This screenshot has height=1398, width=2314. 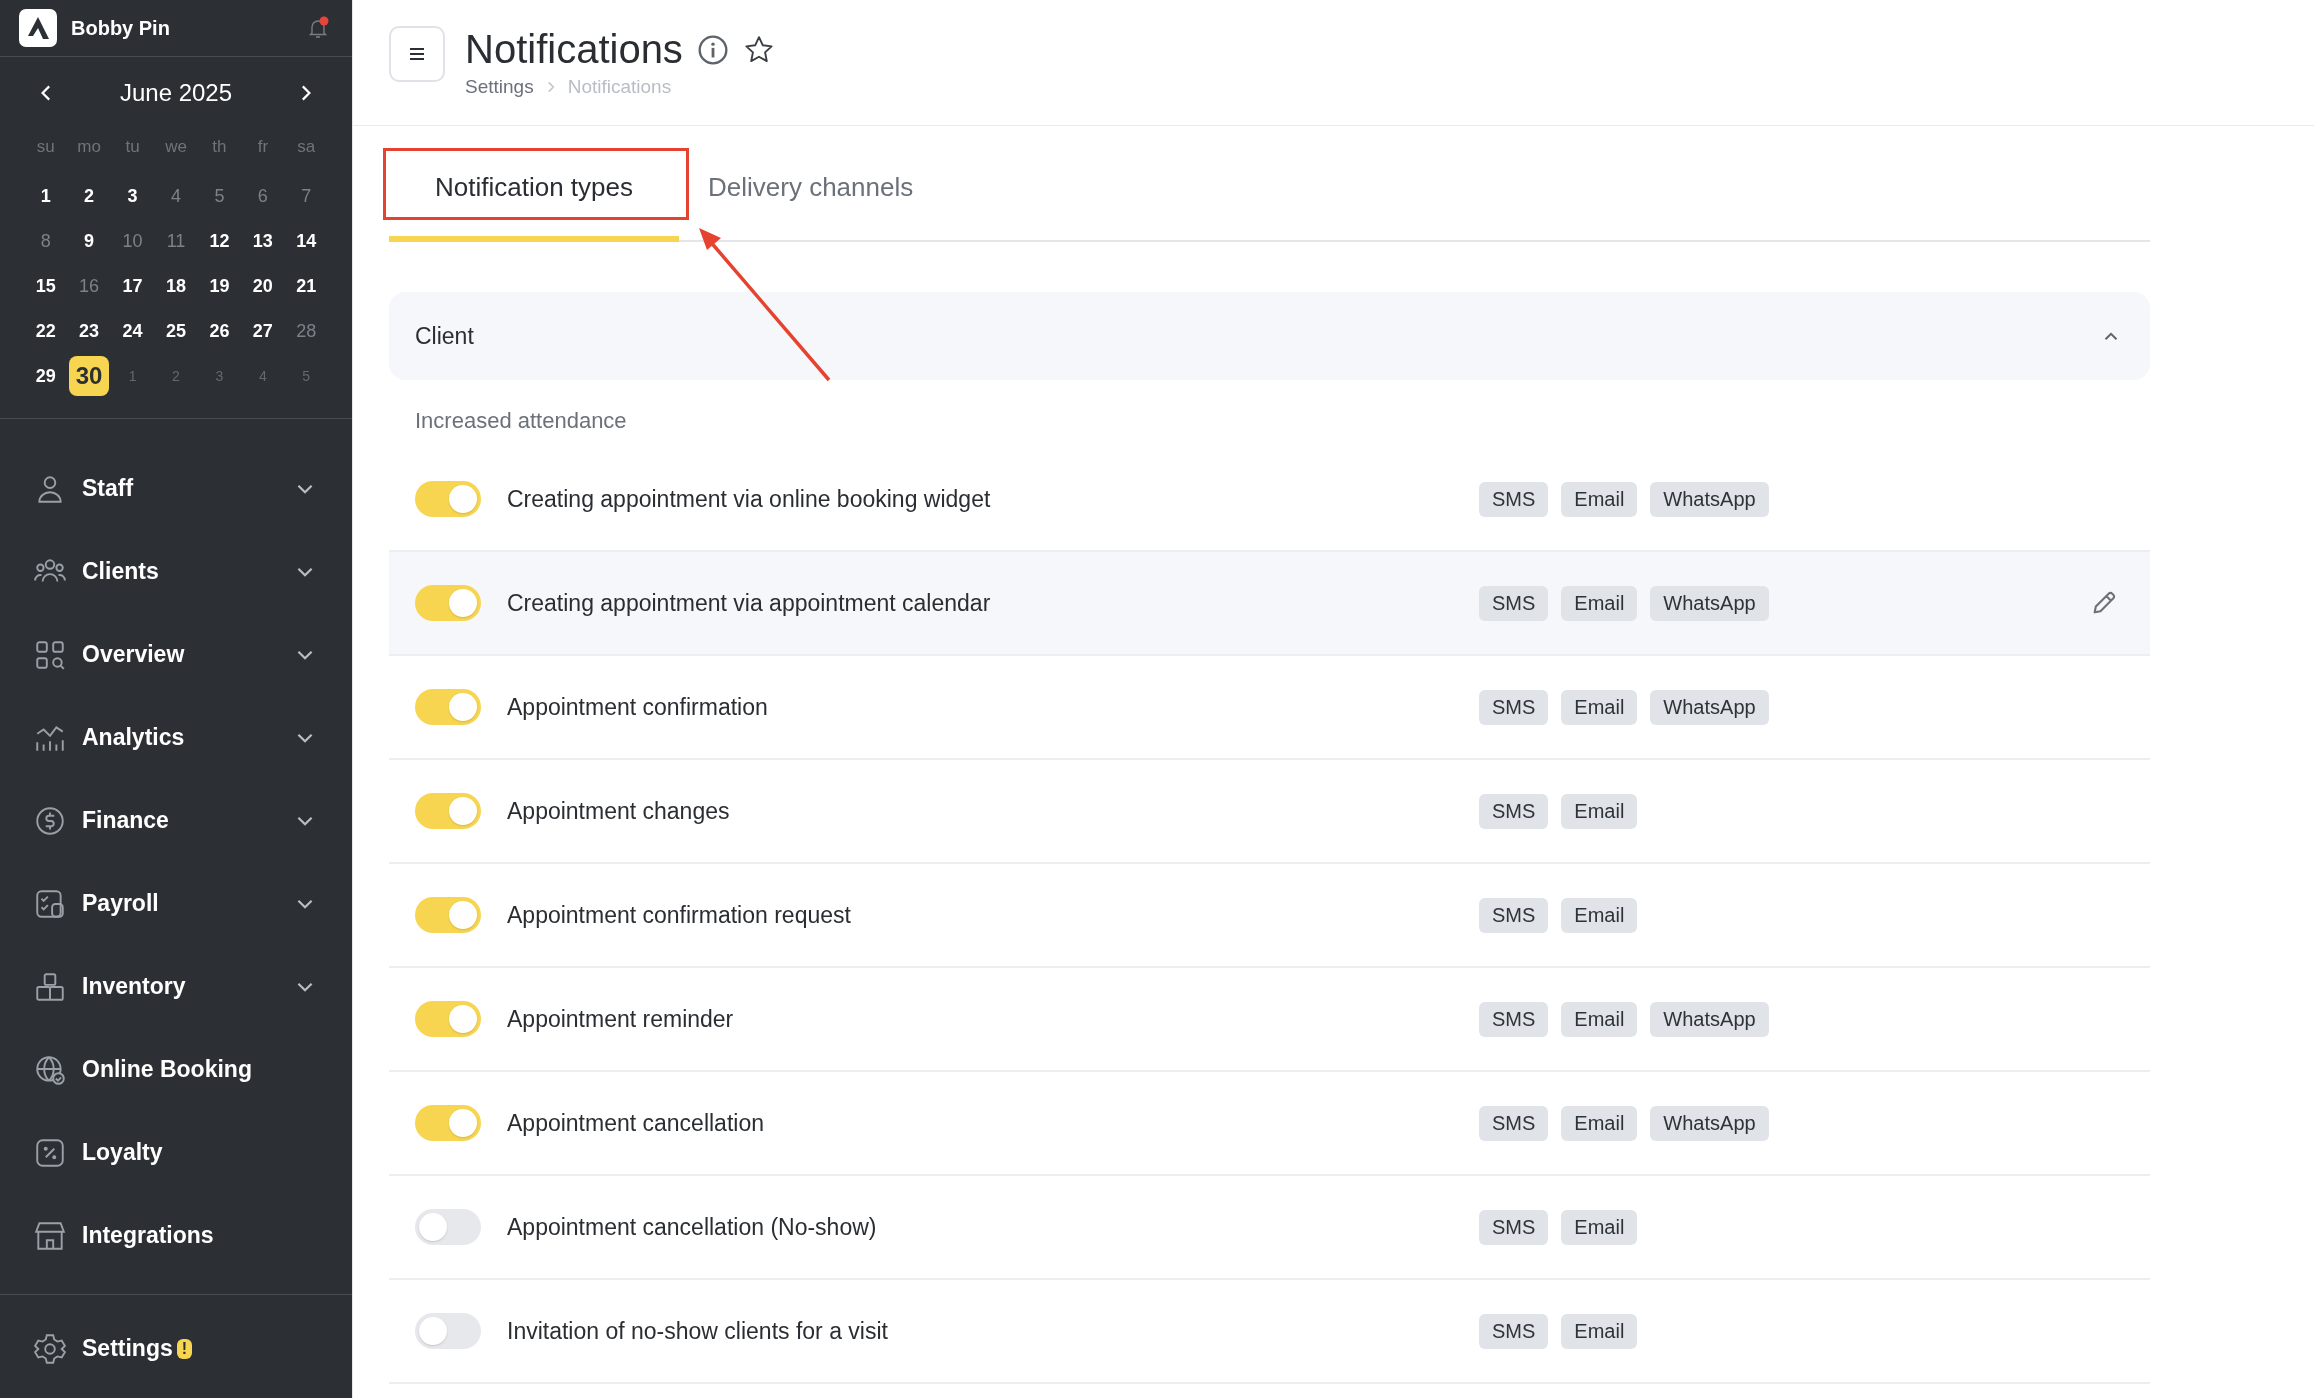 What do you see at coordinates (318, 28) in the screenshot?
I see `bell-icon` at bounding box center [318, 28].